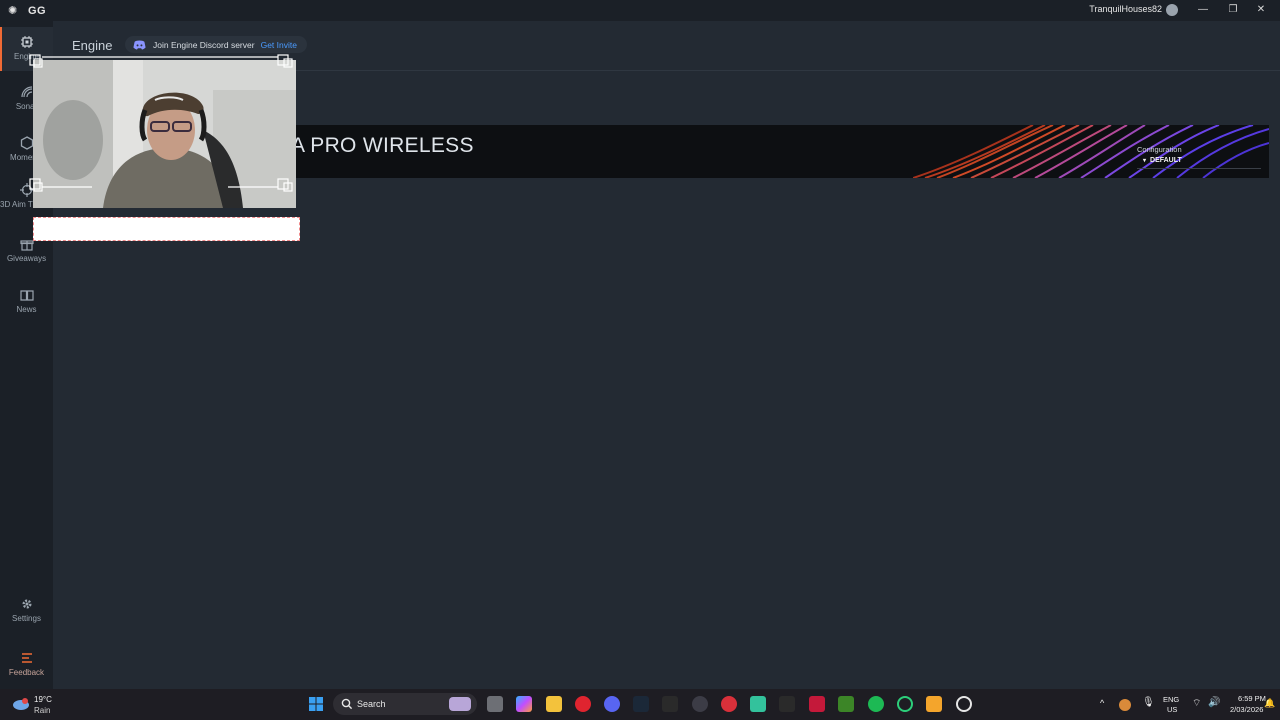 The height and width of the screenshot is (720, 1280). What do you see at coordinates (876, 704) in the screenshot?
I see `spotify-icon` at bounding box center [876, 704].